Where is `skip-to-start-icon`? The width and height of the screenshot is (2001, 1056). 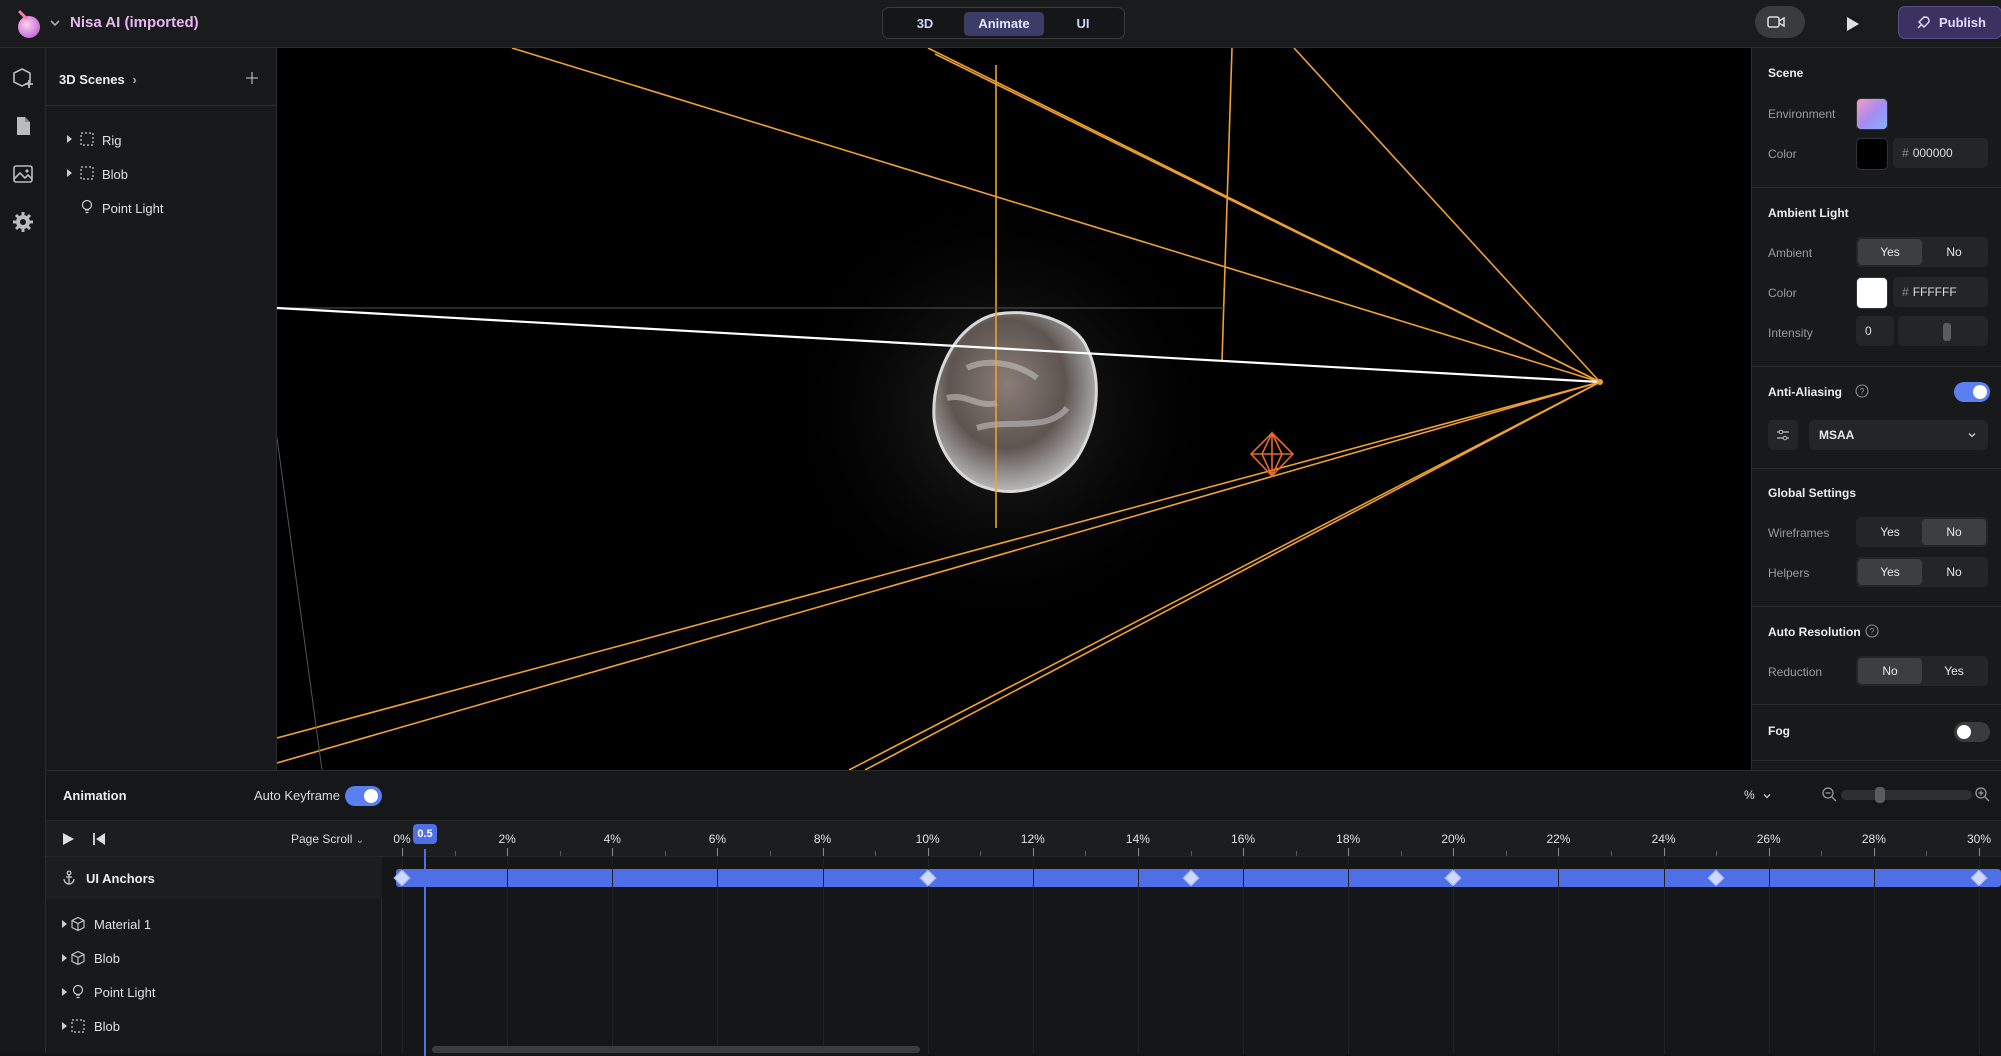 skip-to-start-icon is located at coordinates (99, 839).